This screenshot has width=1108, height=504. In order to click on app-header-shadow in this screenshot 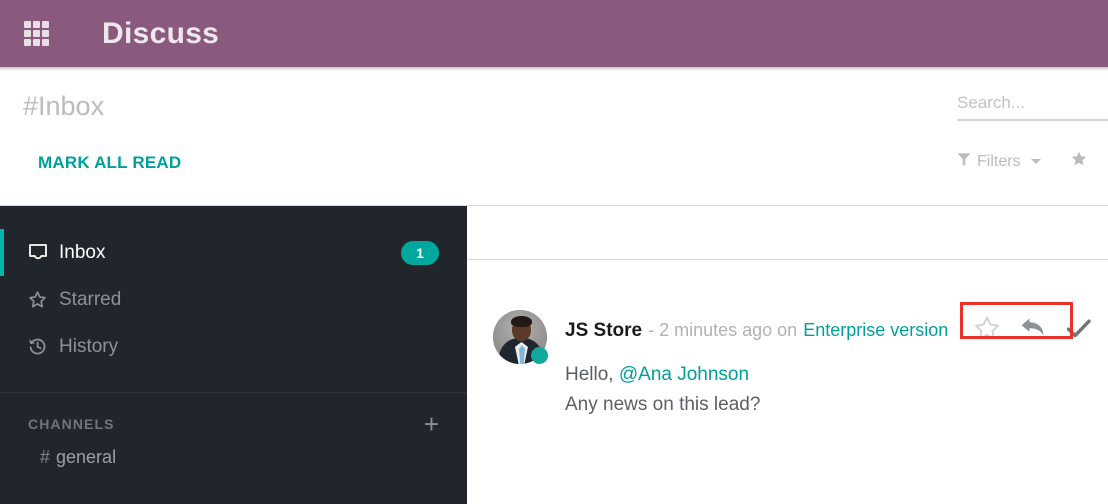, I will do `click(554, 69)`.